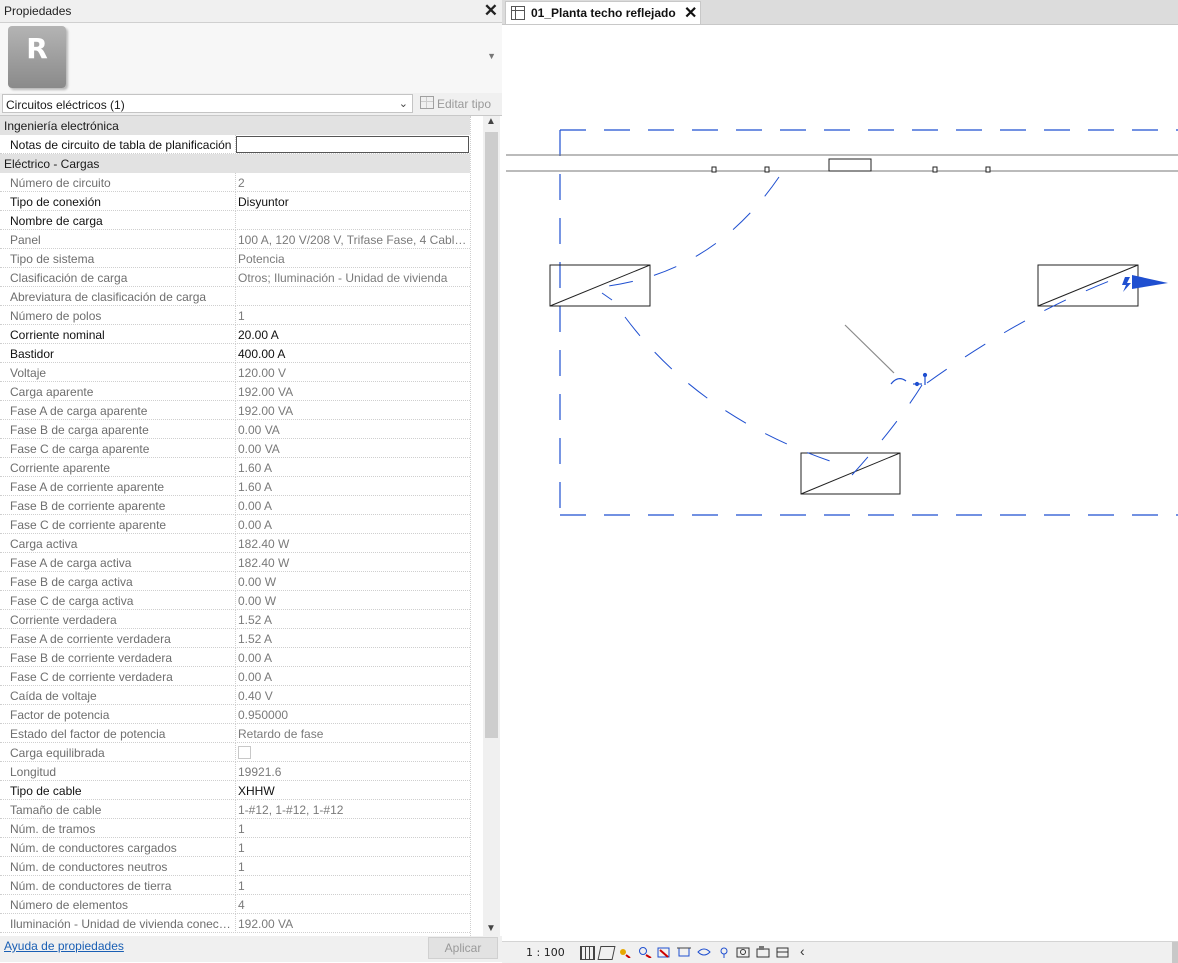 Image resolution: width=1178 pixels, height=963 pixels. Describe the element at coordinates (704, 952) in the screenshot. I see `show-crop-icon` at that location.